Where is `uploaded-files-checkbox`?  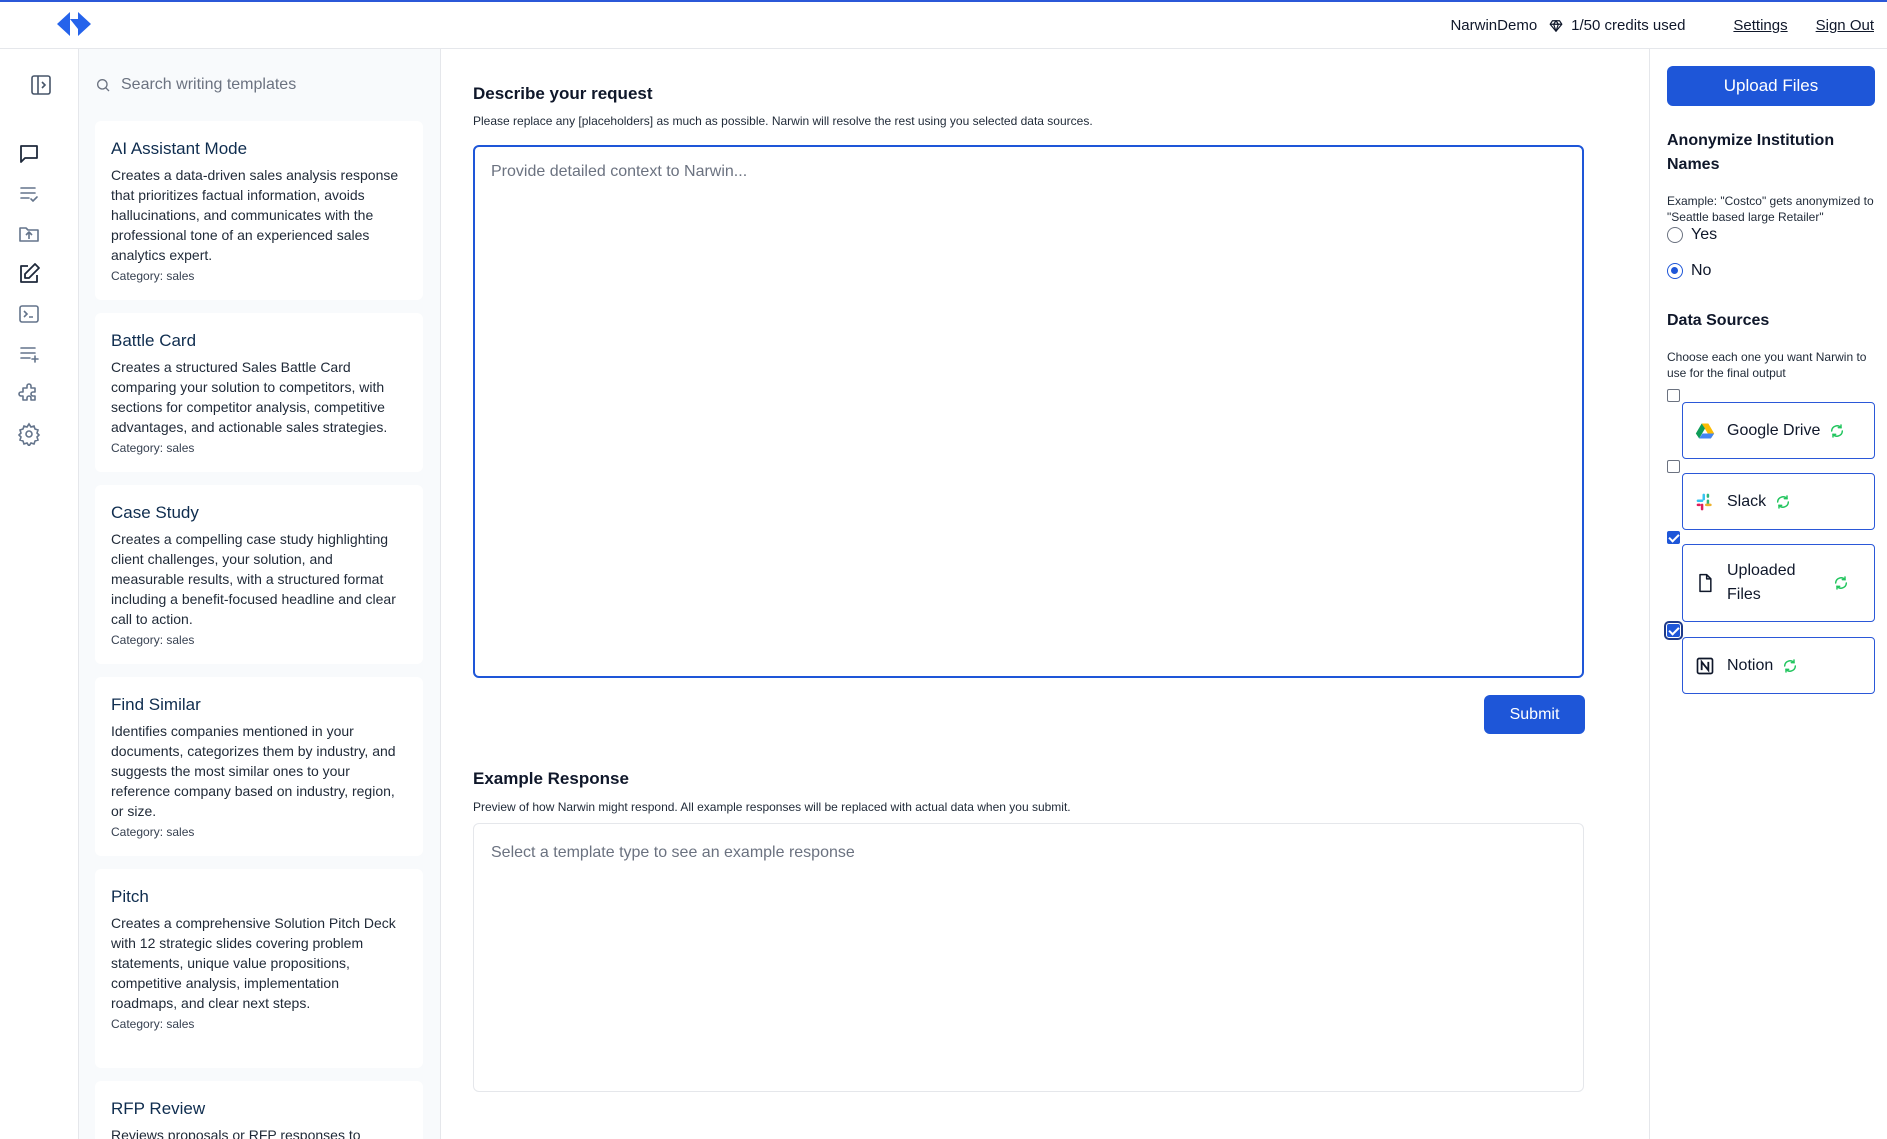
uploaded-files-checkbox is located at coordinates (1673, 537).